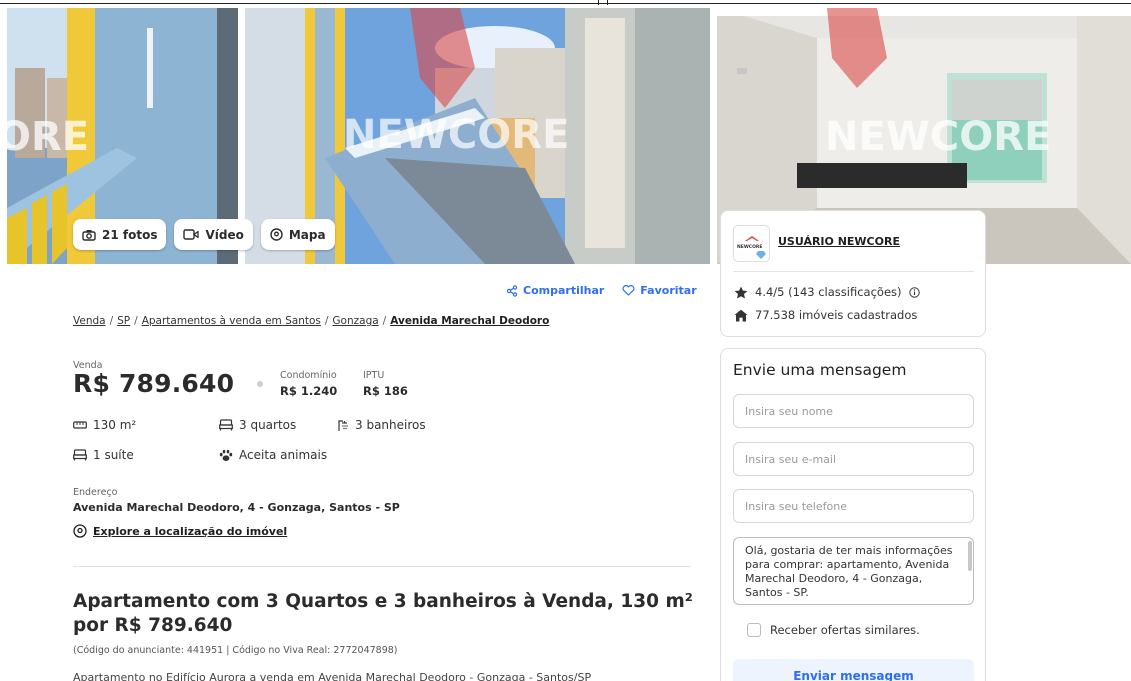  What do you see at coordinates (853, 675) in the screenshot?
I see `send-message-label: Enviar mensagem` at bounding box center [853, 675].